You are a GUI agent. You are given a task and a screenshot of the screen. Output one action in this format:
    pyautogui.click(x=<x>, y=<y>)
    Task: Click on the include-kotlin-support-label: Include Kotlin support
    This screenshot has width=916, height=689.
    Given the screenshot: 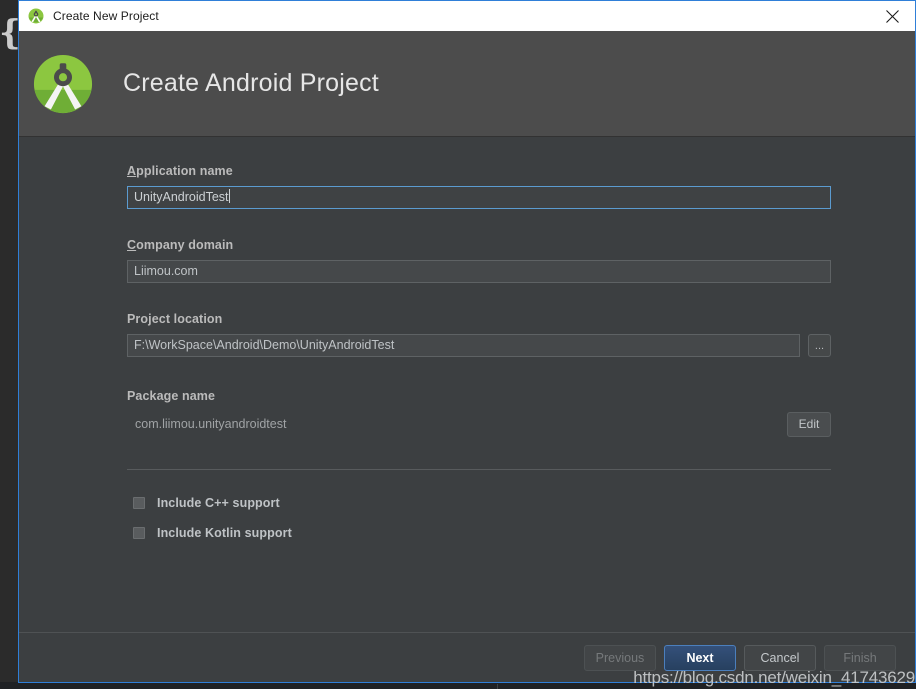 What is the action you would take?
    pyautogui.click(x=224, y=533)
    